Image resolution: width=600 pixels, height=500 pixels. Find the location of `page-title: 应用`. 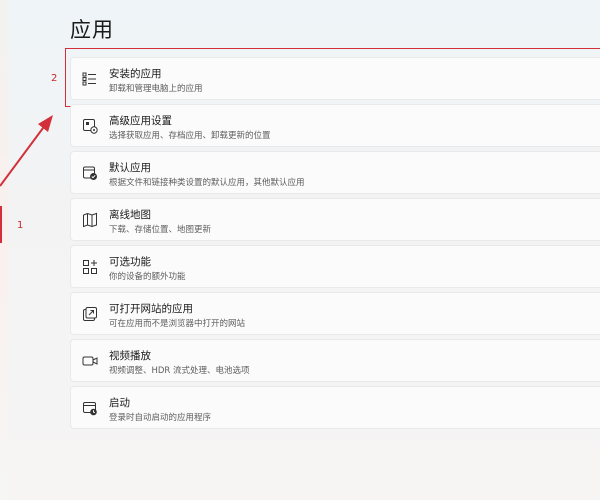

page-title: 应用 is located at coordinates (92, 30).